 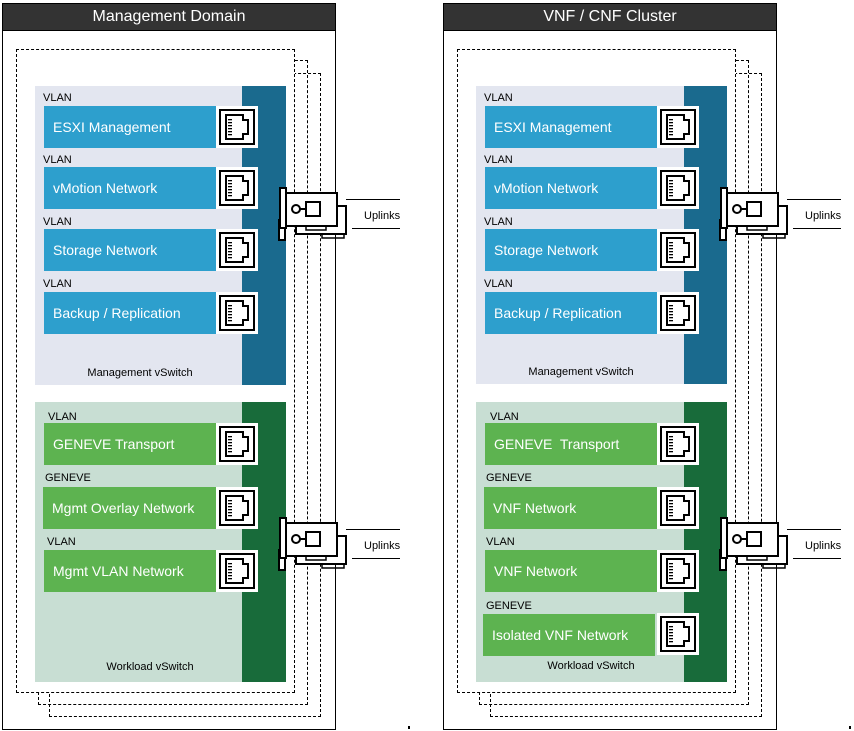 What do you see at coordinates (134, 508) in the screenshot?
I see `portgroup-mgmt-overlay-network: Mgmt Overlay Network` at bounding box center [134, 508].